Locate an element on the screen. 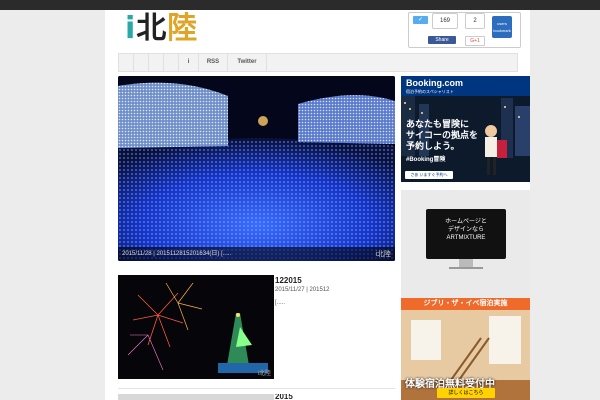 This screenshot has height=400, width=600. fireworks-image is located at coordinates (196, 327).